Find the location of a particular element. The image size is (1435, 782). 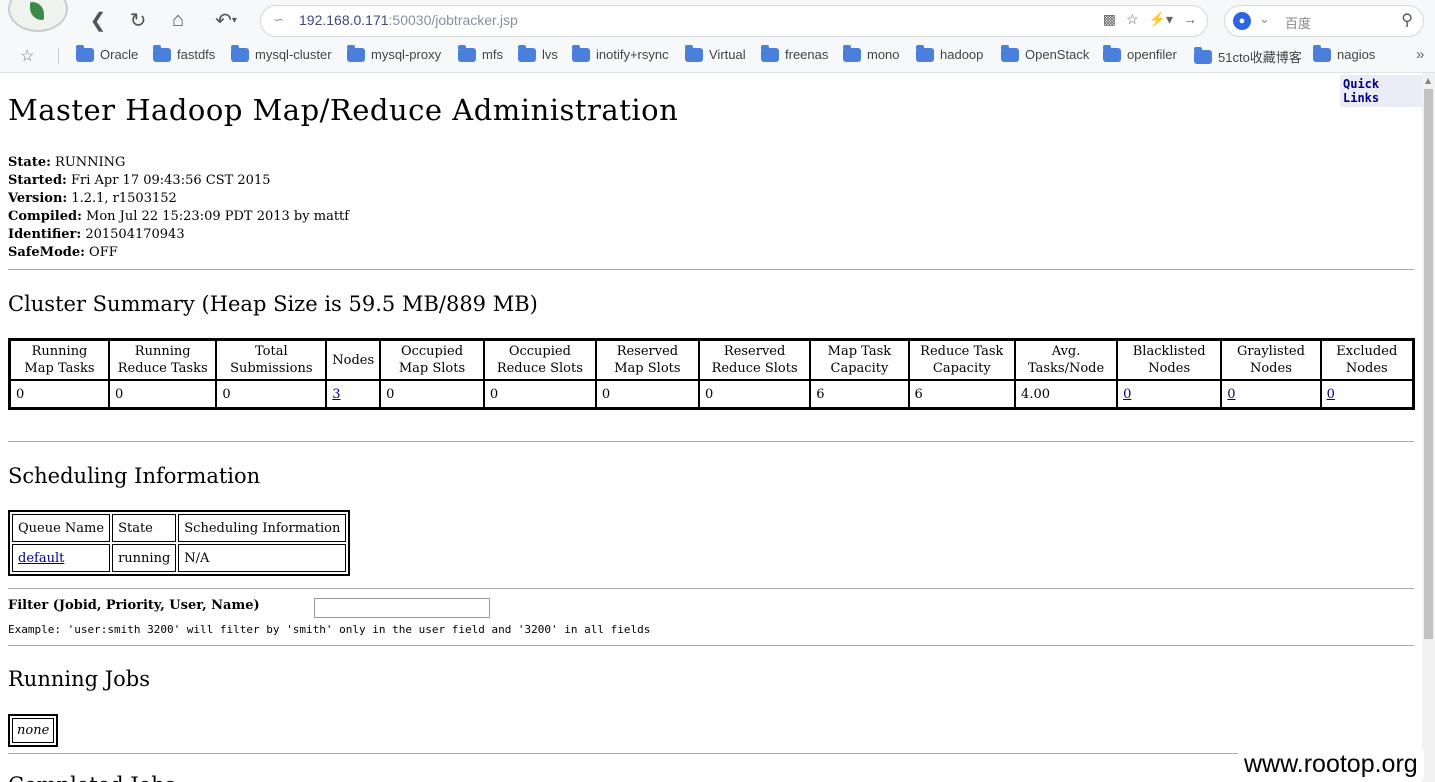

bookmark-nagios: nagios is located at coordinates (1344, 53).